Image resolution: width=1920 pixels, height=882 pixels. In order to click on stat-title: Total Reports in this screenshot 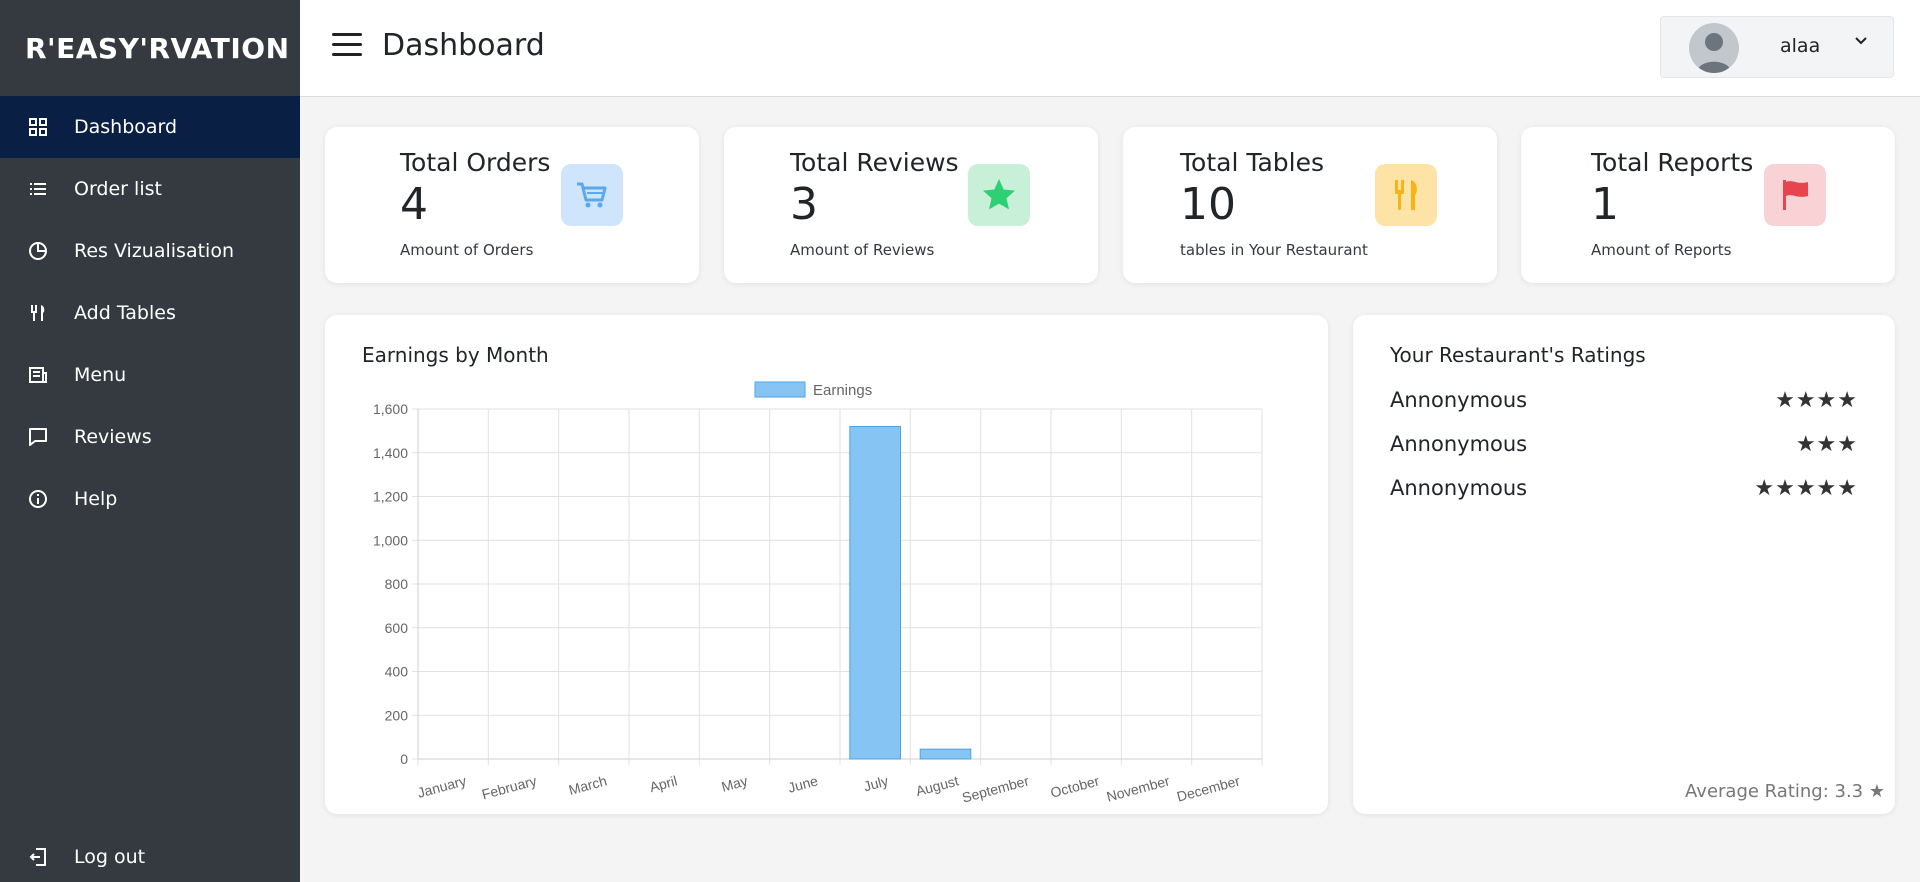, I will do `click(1672, 162)`.